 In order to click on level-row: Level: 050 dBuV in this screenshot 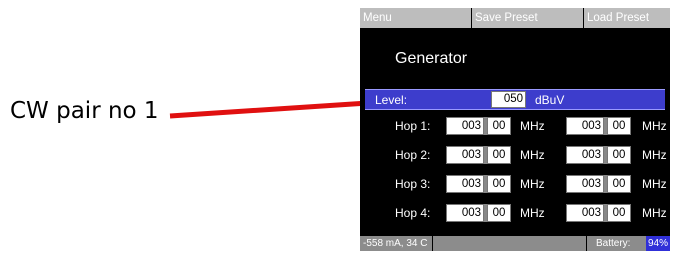, I will do `click(515, 99)`.